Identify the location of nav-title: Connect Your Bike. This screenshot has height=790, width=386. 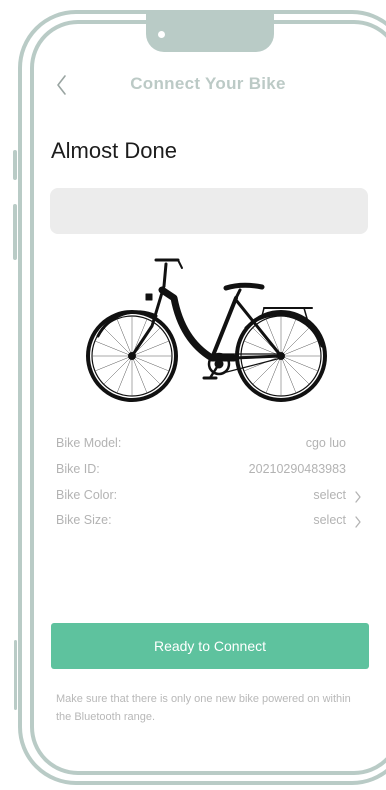
(208, 83).